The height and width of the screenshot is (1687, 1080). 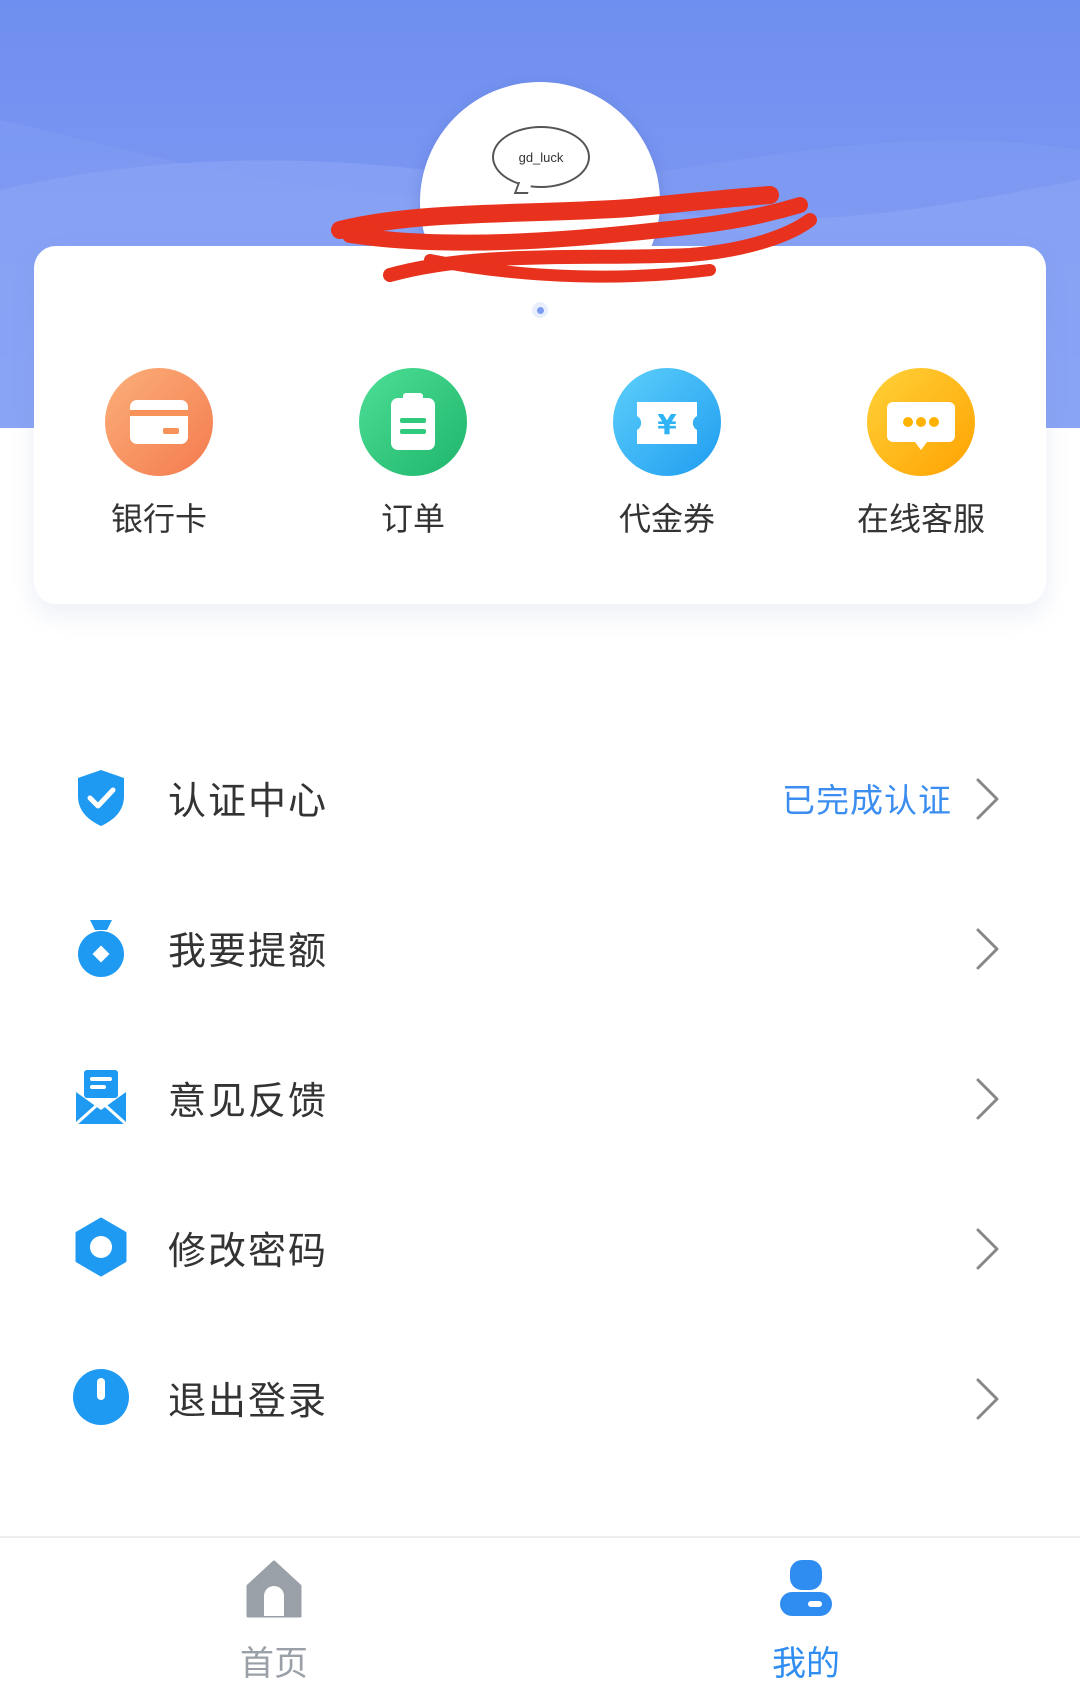 I want to click on tab-mine-label: 我的, so click(x=806, y=1664).